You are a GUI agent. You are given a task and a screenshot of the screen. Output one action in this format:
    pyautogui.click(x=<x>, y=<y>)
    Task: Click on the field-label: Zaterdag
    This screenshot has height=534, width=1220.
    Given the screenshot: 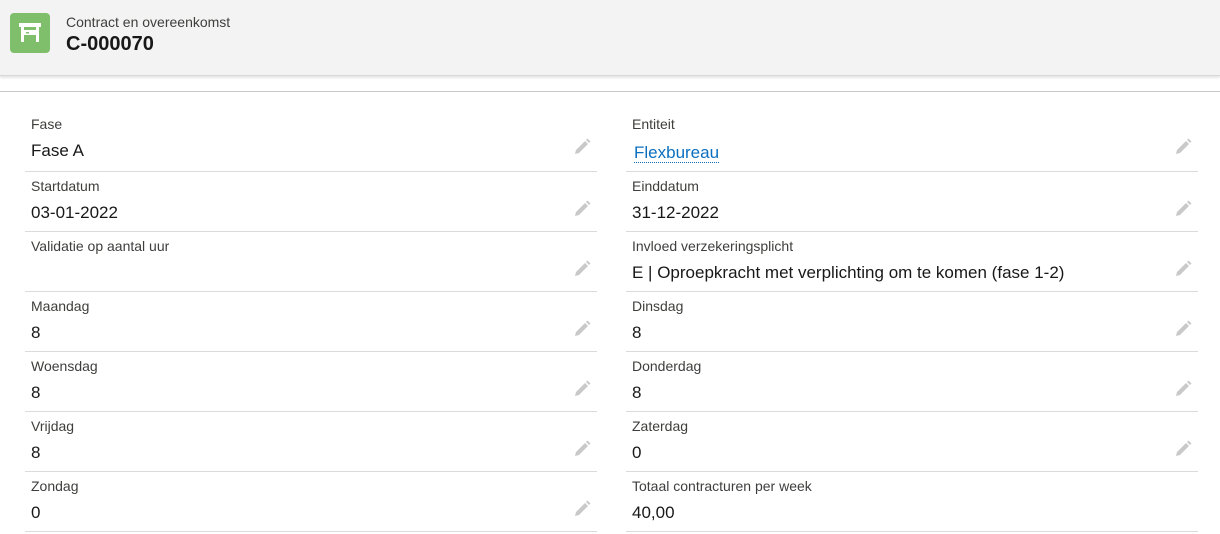 What is the action you would take?
    pyautogui.click(x=660, y=426)
    